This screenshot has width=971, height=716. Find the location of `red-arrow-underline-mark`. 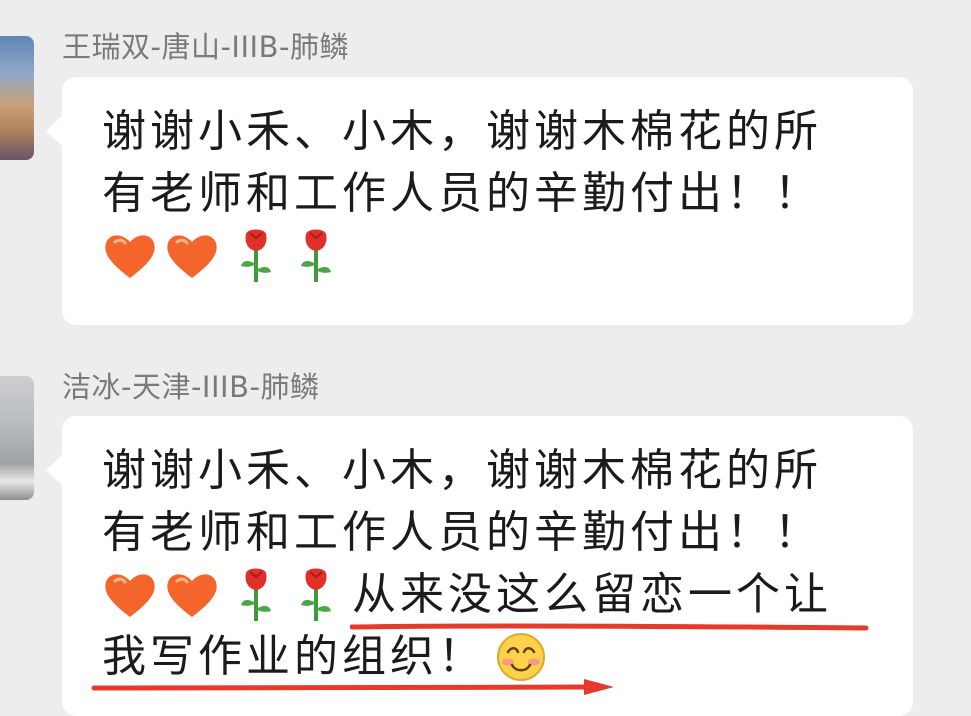

red-arrow-underline-mark is located at coordinates (352, 687).